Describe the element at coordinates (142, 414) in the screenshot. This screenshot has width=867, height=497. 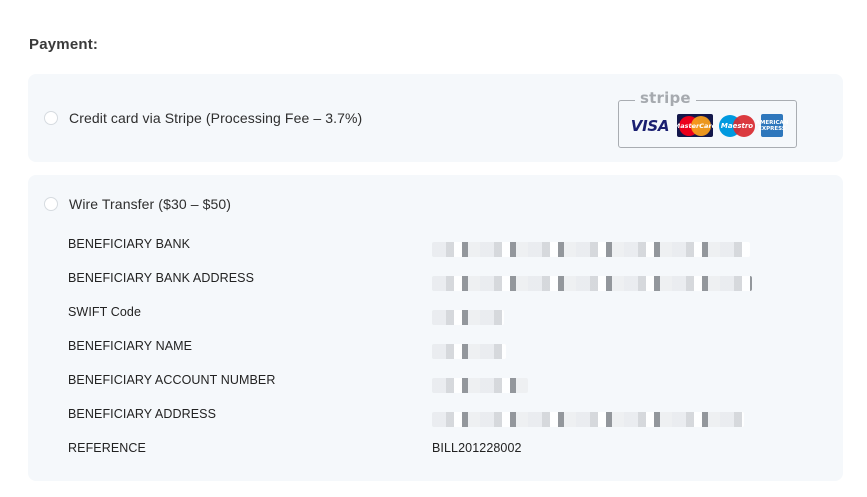
I see `detail-key: BENEFICIARY ADDRESS` at that location.